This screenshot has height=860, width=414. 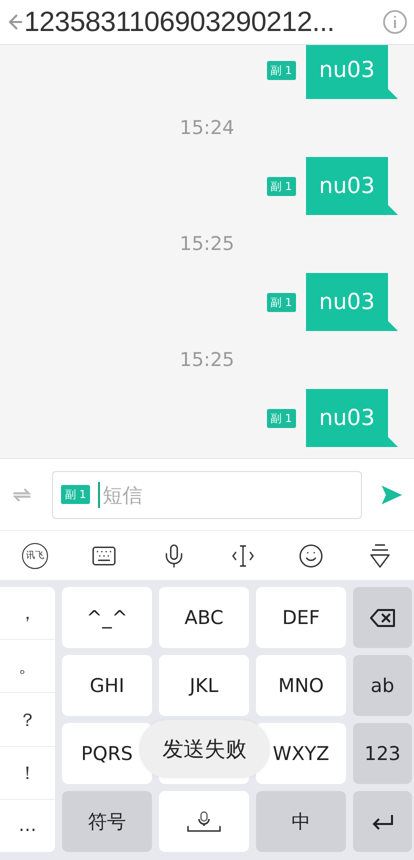 What do you see at coordinates (382, 753) in the screenshot?
I see `keyboard-key: 123` at bounding box center [382, 753].